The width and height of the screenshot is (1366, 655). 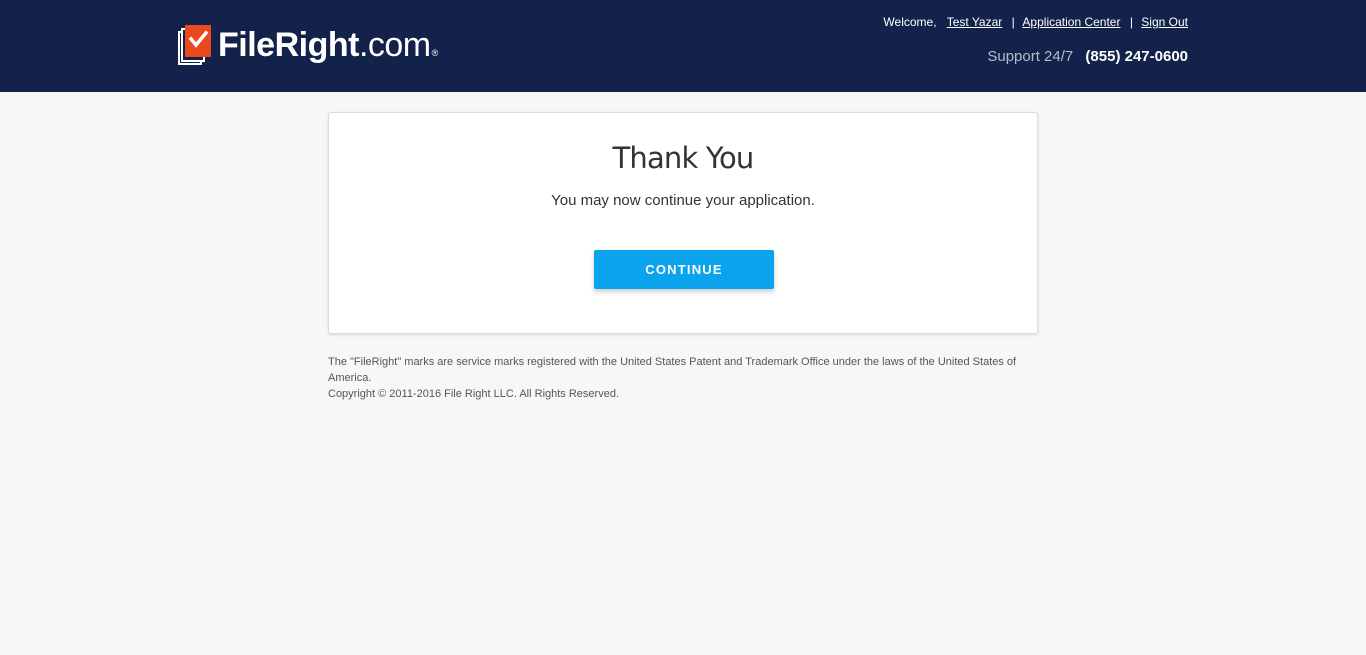 What do you see at coordinates (910, 22) in the screenshot?
I see `welcome-label: Welcome,` at bounding box center [910, 22].